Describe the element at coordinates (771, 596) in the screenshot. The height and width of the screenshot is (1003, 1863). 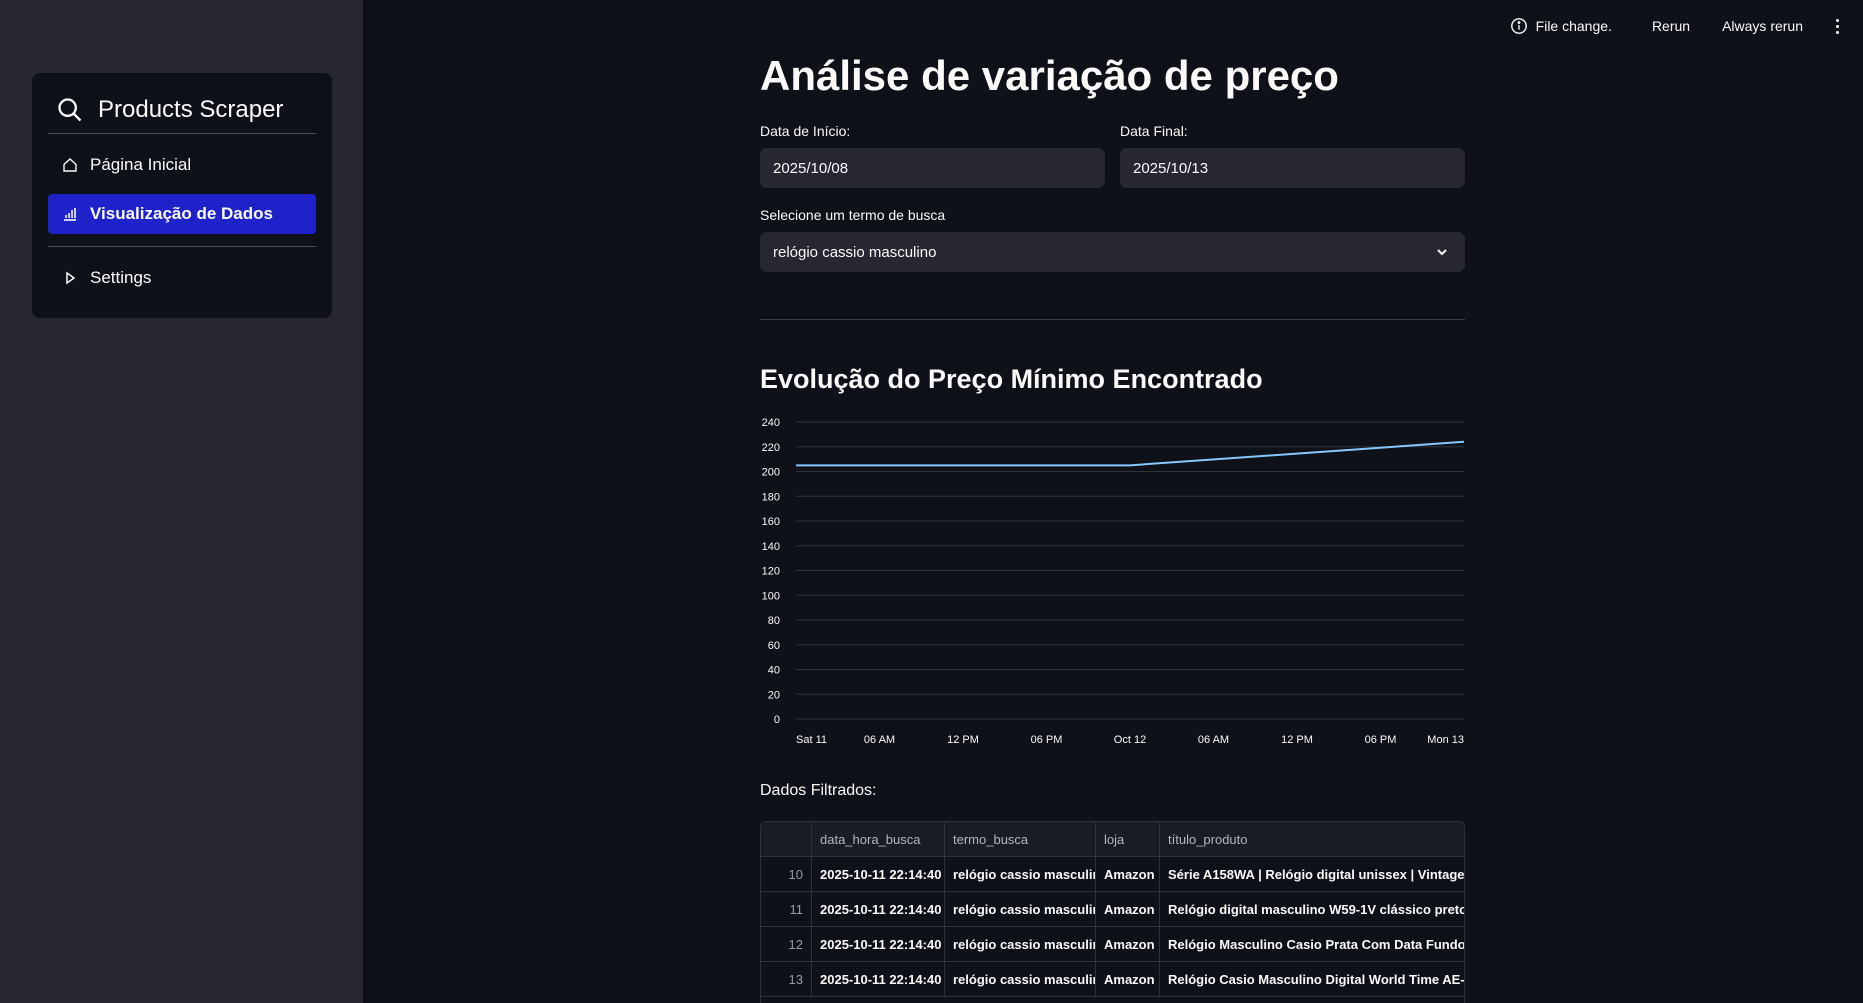
I see `y-tick-label: 100` at that location.